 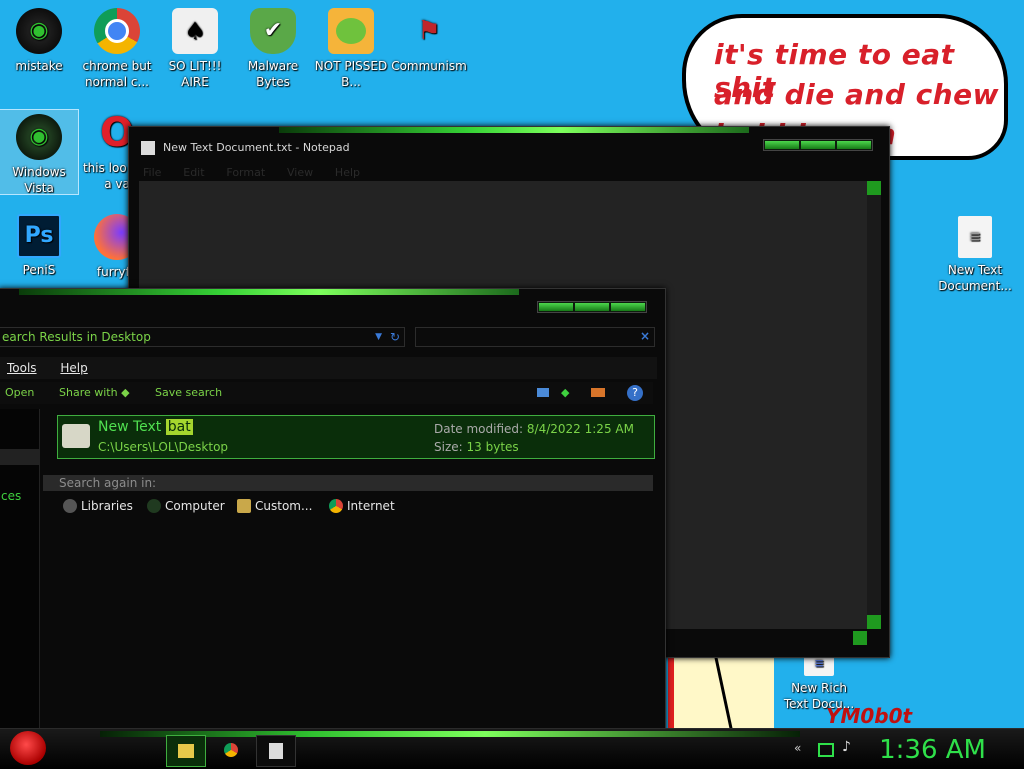 I want to click on address-bar: earch Results in Desktop ▼ ↻, so click(x=202, y=337).